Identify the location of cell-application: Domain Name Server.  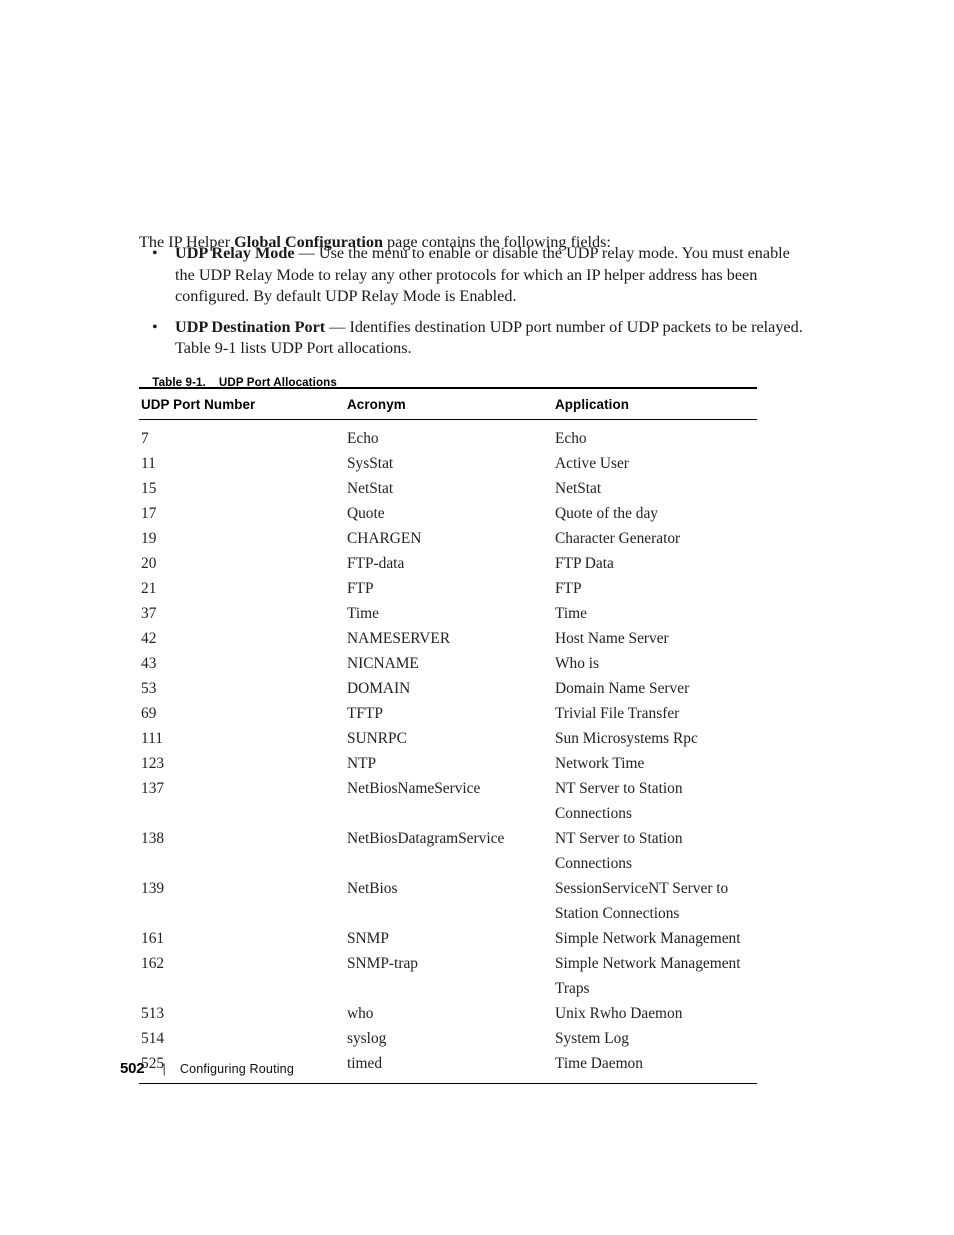
(622, 688).